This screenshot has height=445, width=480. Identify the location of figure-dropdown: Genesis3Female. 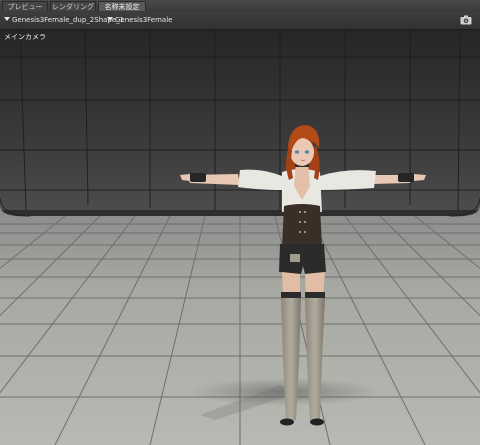
(139, 20).